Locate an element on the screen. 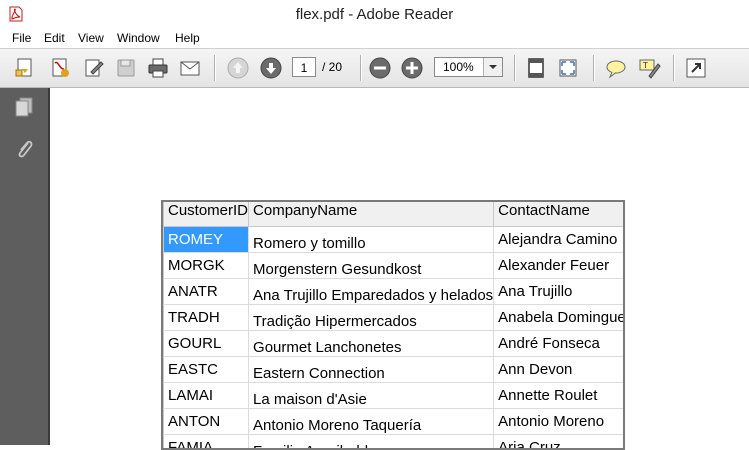  table-row: ROMEYRomero y tomilloAlejandra Camino is located at coordinates (394, 240).